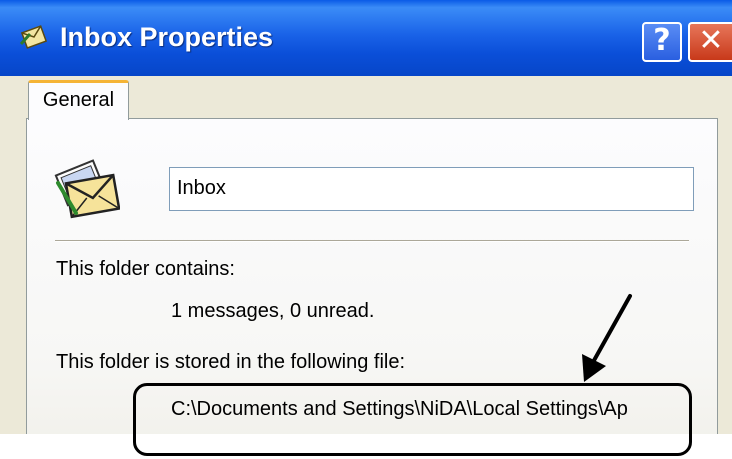 The height and width of the screenshot is (459, 732). Describe the element at coordinates (167, 37) in the screenshot. I see `dialog-title: Inbox Properties` at that location.